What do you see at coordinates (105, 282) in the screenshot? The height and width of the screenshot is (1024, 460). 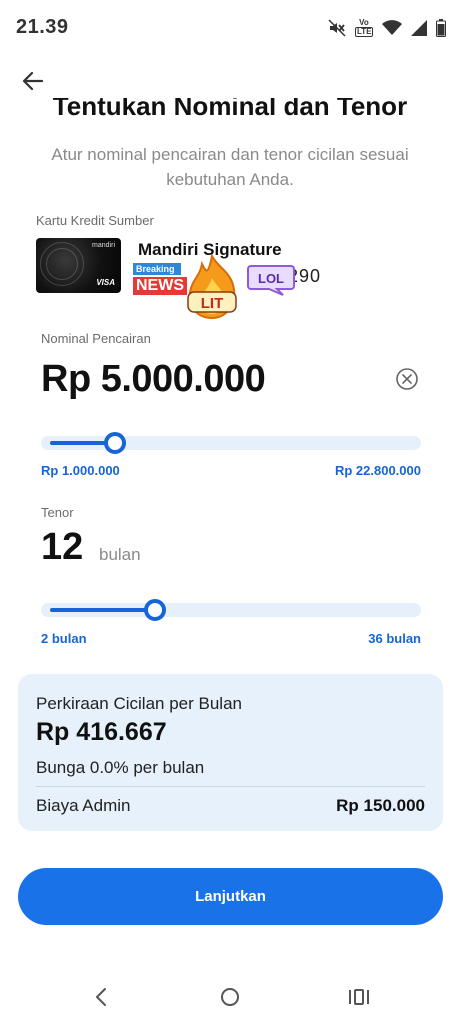 I see `card-network-text: VISA` at bounding box center [105, 282].